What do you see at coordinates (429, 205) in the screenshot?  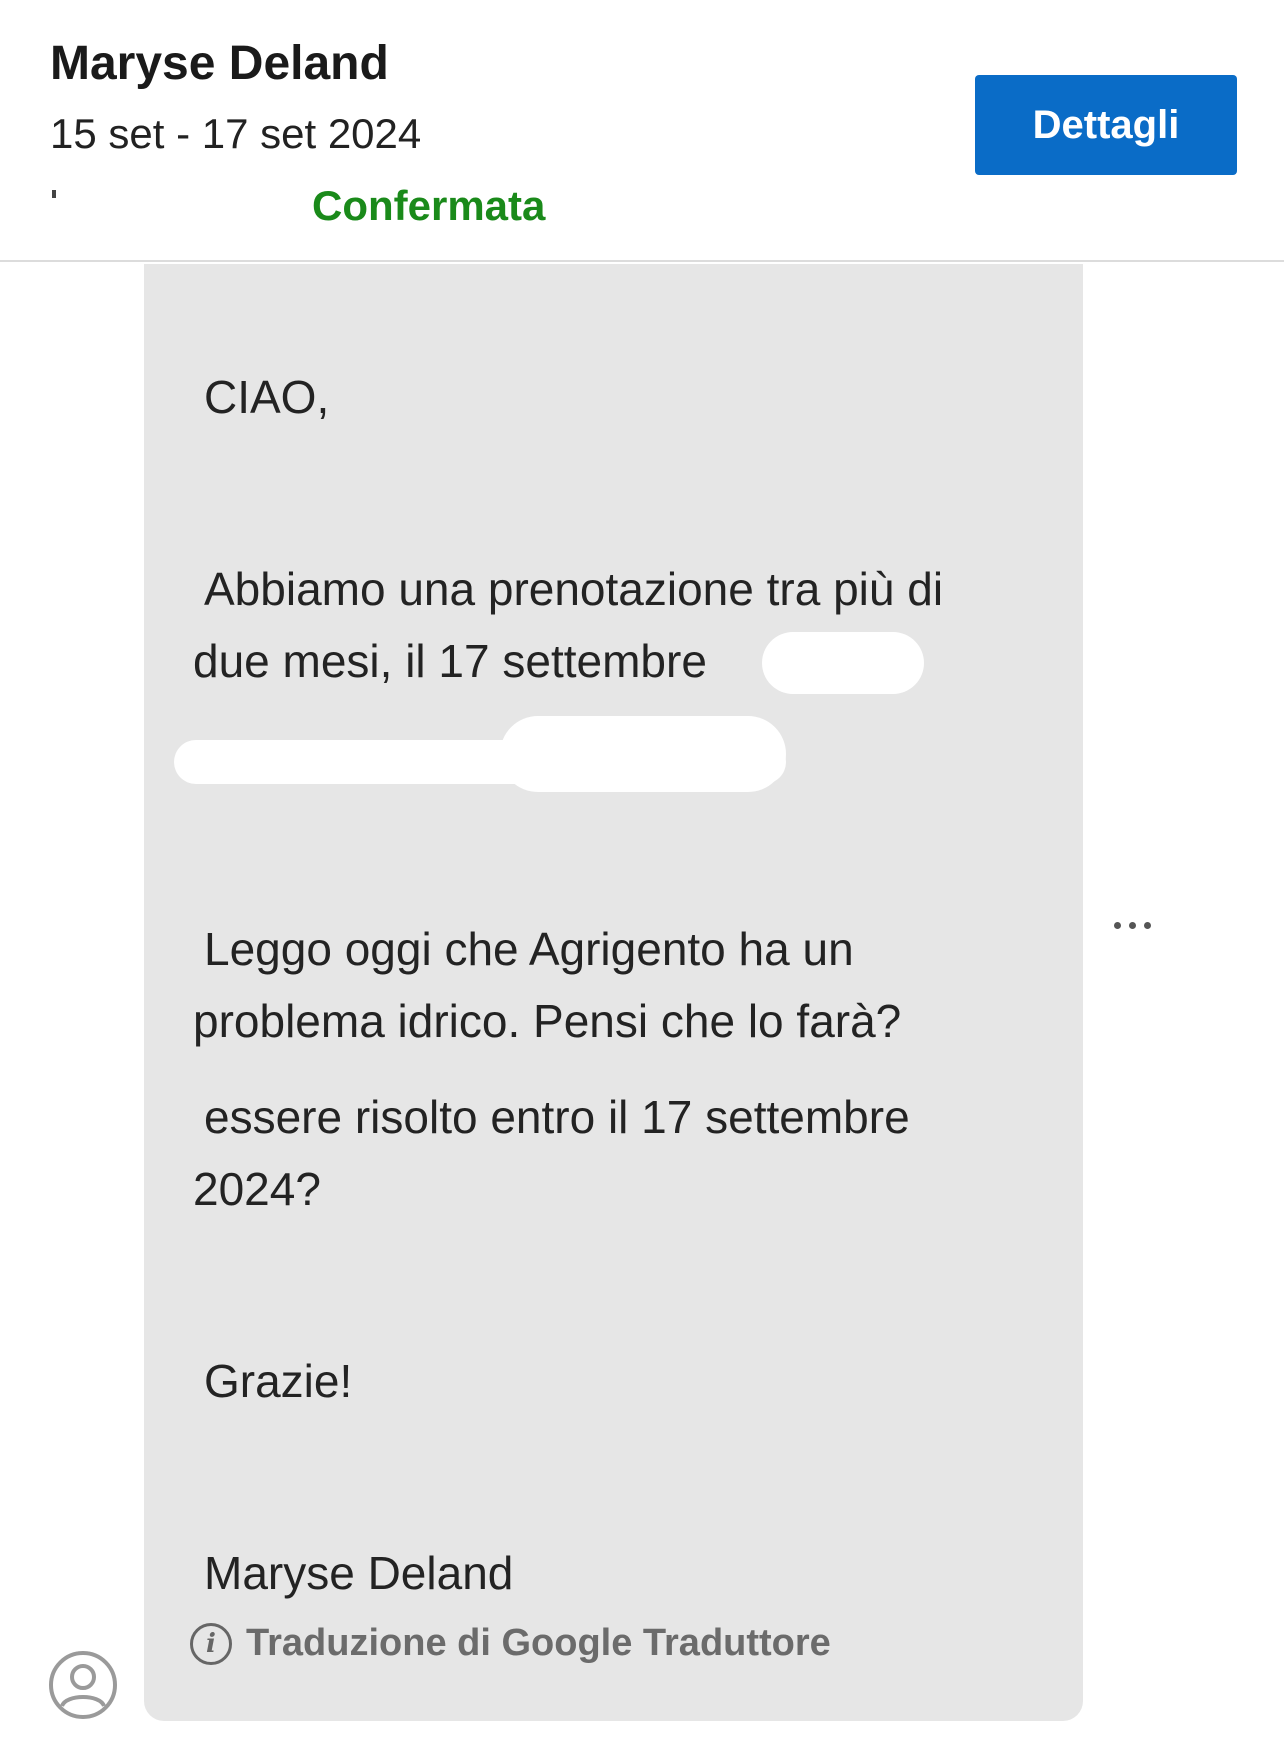 I see `reservation-status: Confermata` at bounding box center [429, 205].